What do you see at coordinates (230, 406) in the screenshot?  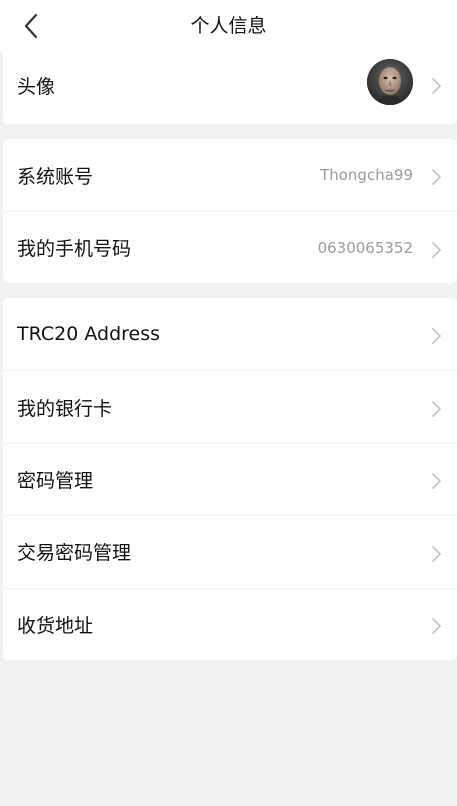 I see `bank-card-row: 我的银行卡` at bounding box center [230, 406].